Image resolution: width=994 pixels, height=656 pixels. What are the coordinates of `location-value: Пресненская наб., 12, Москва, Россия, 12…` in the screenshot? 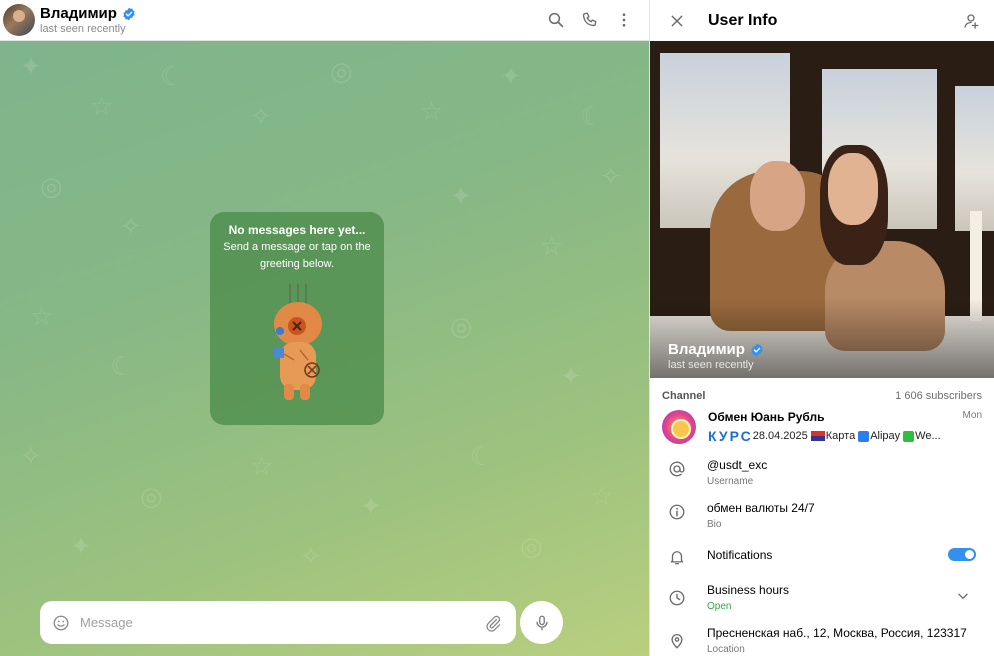 It's located at (837, 633).